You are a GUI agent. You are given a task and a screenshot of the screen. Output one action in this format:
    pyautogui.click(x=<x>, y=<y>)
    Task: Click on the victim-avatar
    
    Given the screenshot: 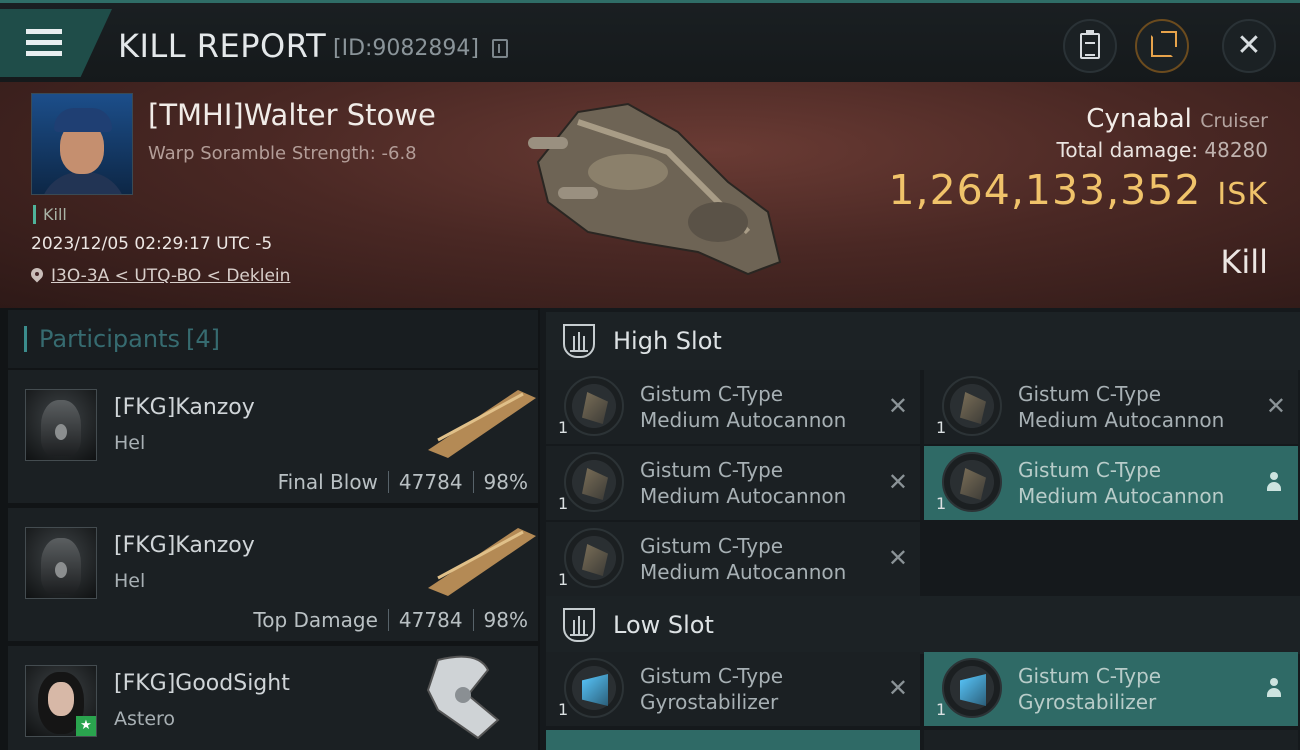 What is the action you would take?
    pyautogui.click(x=82, y=144)
    